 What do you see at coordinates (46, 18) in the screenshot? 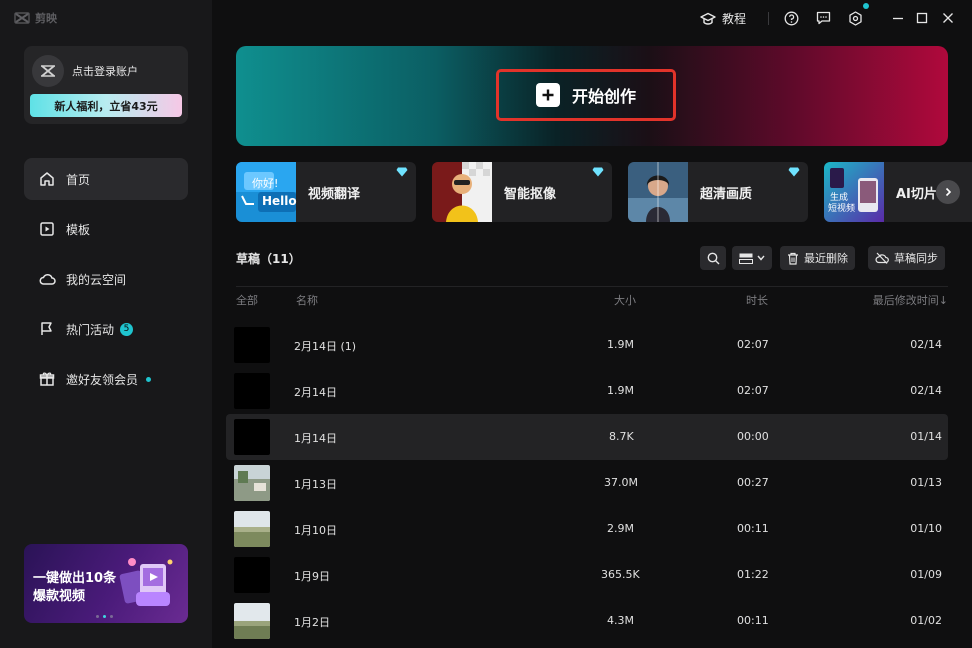
I see `app-name: 剪映` at bounding box center [46, 18].